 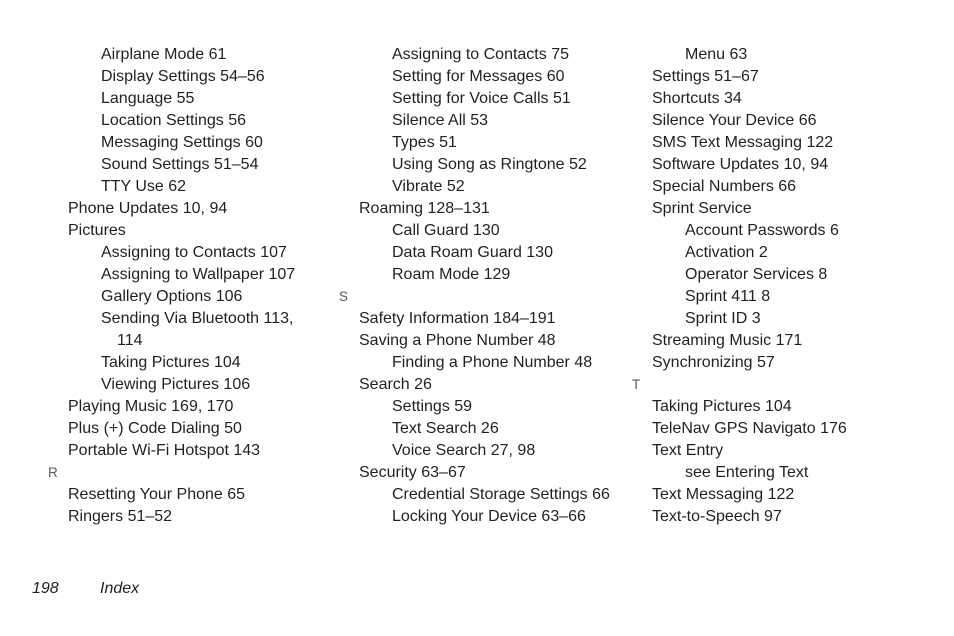 I want to click on index-entry-sub: Sprint ID 3, so click(x=723, y=318).